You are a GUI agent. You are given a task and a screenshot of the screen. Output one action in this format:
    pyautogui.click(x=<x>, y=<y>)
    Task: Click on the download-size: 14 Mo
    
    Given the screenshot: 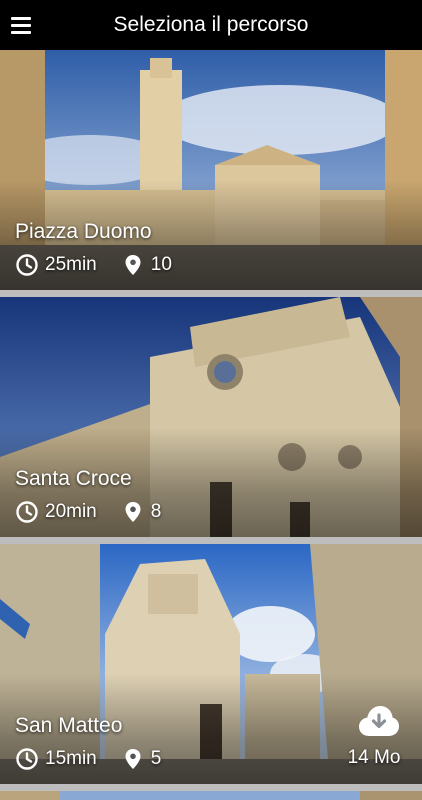 What is the action you would take?
    pyautogui.click(x=374, y=757)
    